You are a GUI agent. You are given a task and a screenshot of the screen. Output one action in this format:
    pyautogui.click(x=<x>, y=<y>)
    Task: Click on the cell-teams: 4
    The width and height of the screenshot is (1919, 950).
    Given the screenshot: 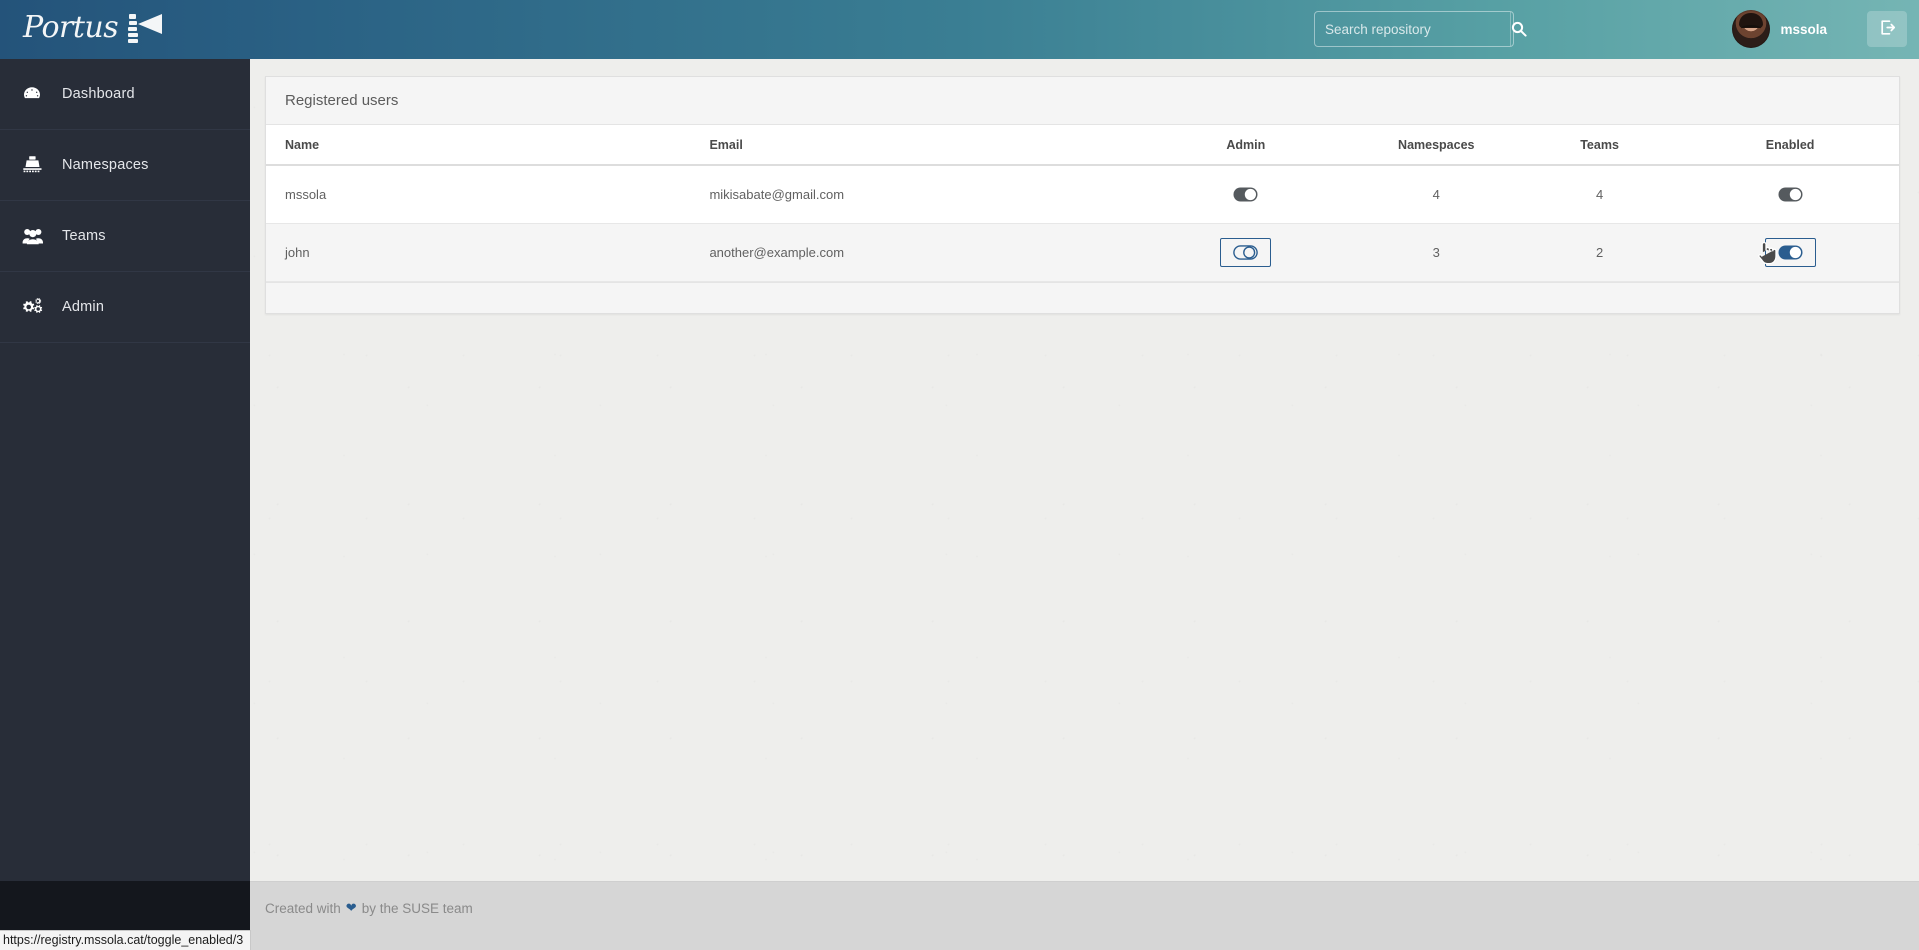 What is the action you would take?
    pyautogui.click(x=1599, y=194)
    